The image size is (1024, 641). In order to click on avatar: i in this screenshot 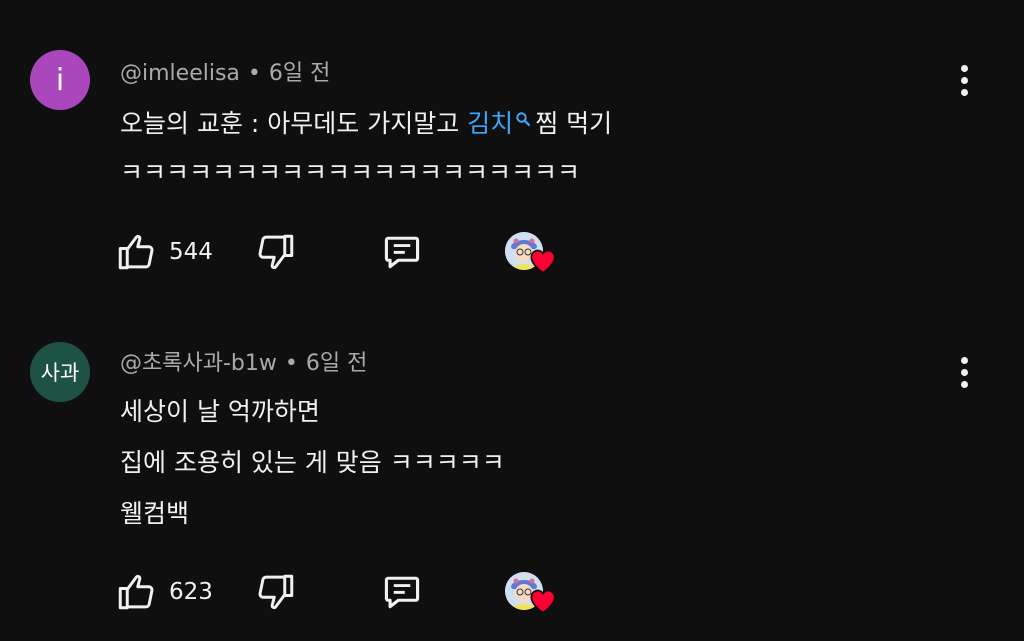, I will do `click(60, 80)`.